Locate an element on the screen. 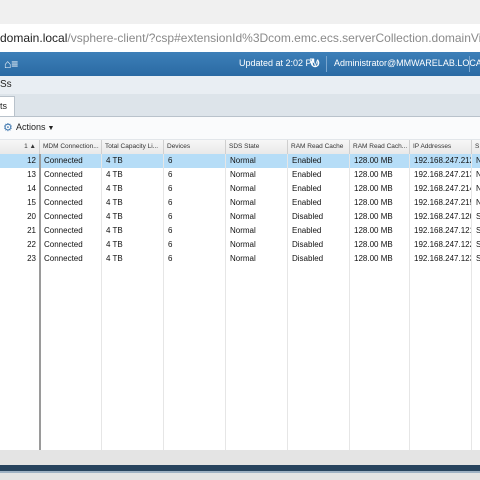  column-header-s: S is located at coordinates (476, 147).